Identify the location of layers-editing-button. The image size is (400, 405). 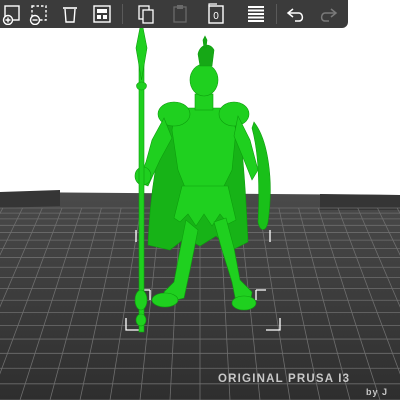
(256, 14).